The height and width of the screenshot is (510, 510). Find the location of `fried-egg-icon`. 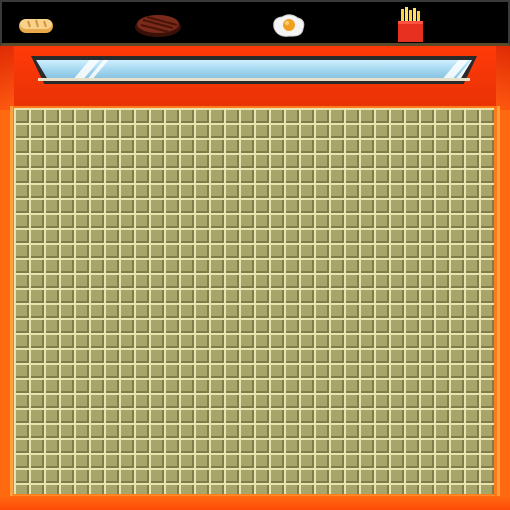

fried-egg-icon is located at coordinates (289, 25).